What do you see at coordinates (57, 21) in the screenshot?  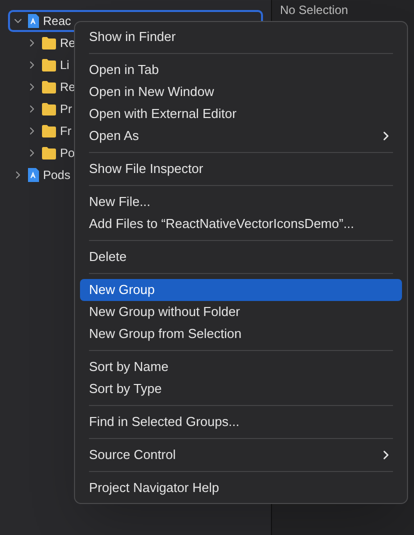 I see `row-label: Reac` at bounding box center [57, 21].